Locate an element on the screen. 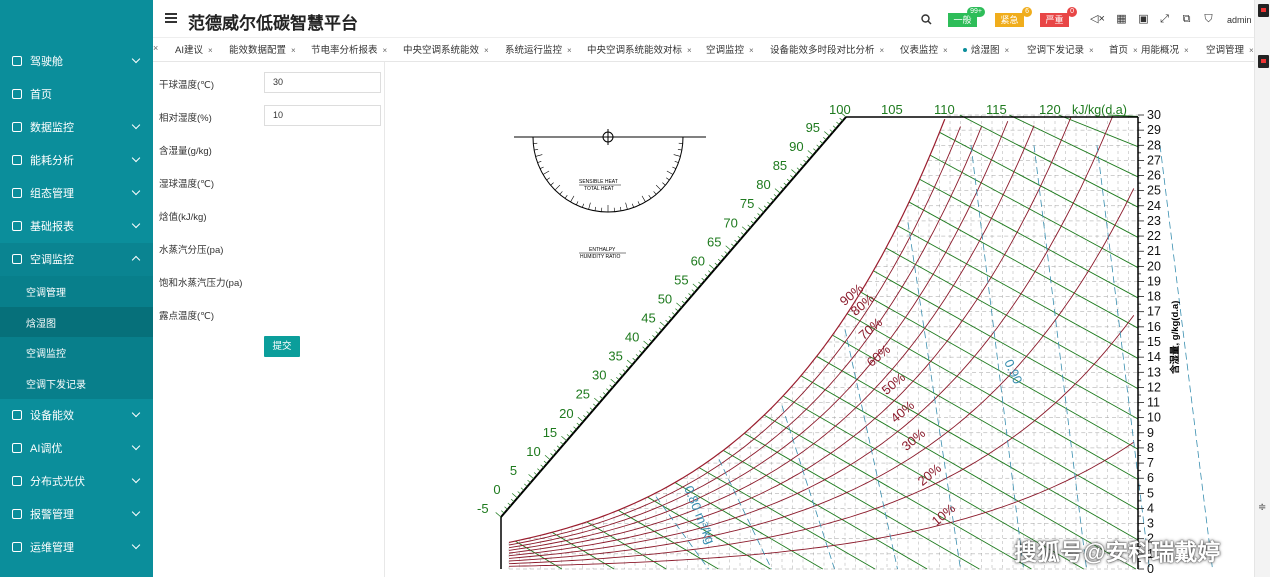 The width and height of the screenshot is (1270, 577). tab-label: 中央空调系统能效对标 is located at coordinates (635, 50).